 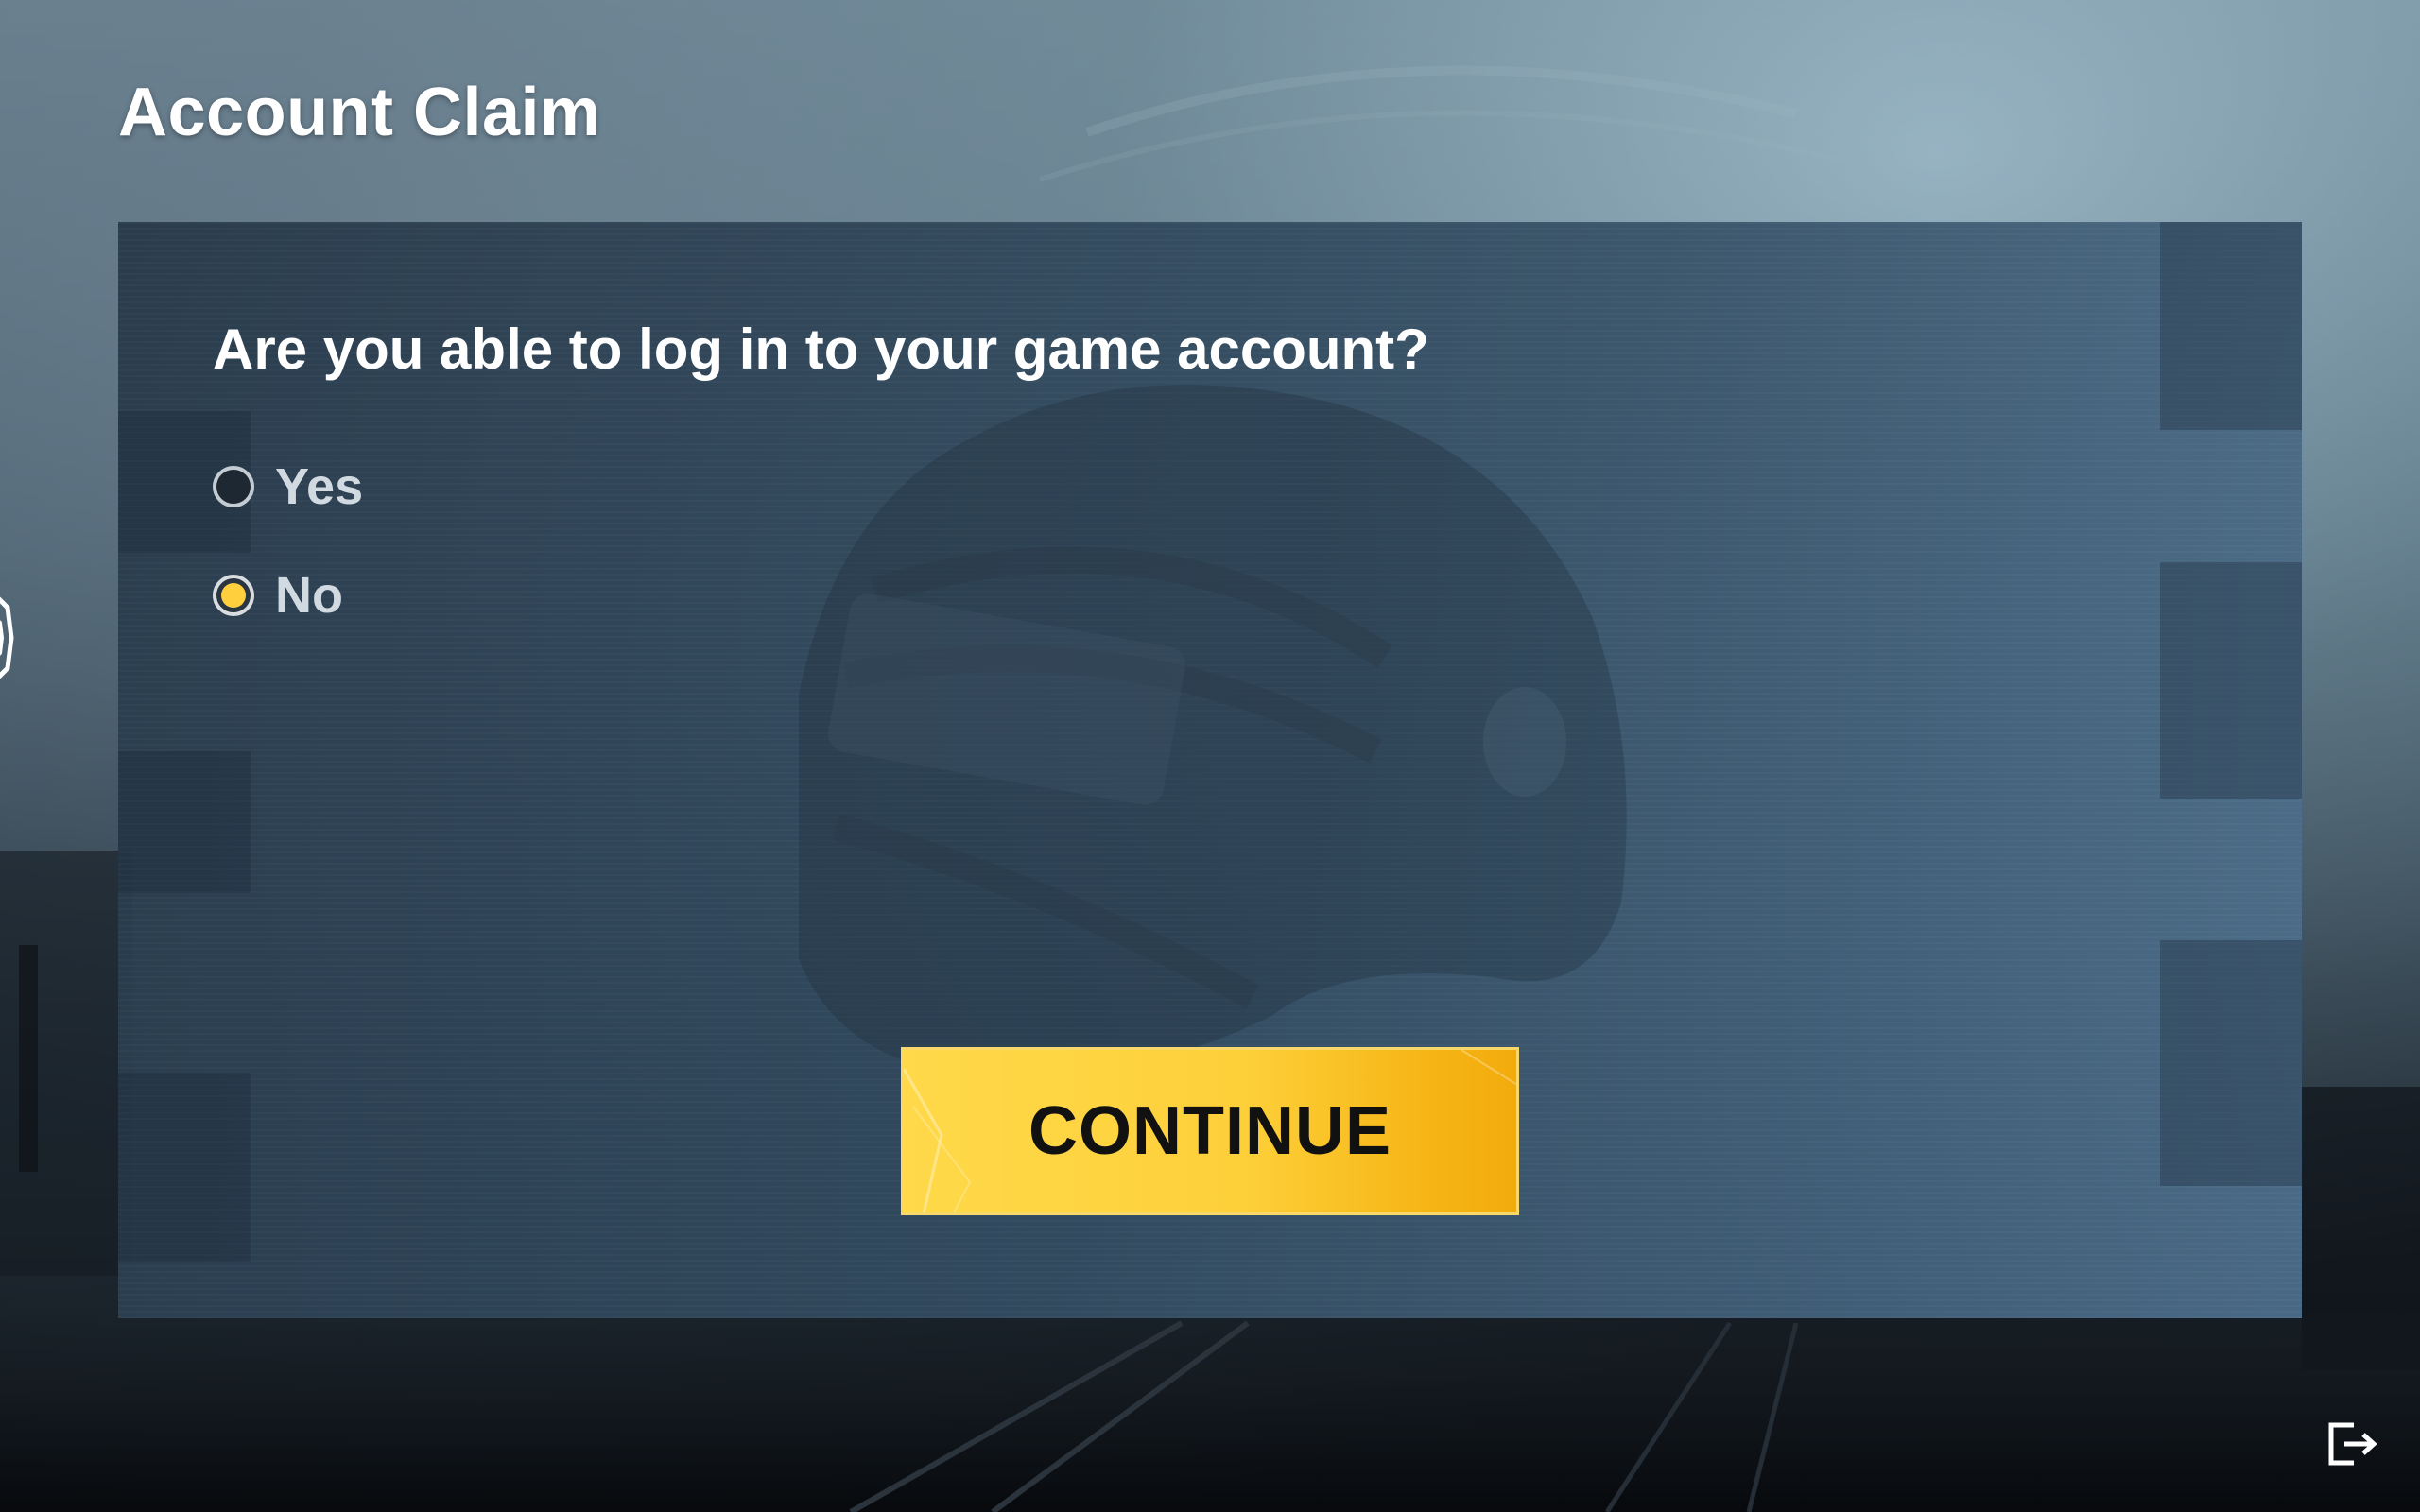 What do you see at coordinates (2352, 1444) in the screenshot?
I see `exit-icon` at bounding box center [2352, 1444].